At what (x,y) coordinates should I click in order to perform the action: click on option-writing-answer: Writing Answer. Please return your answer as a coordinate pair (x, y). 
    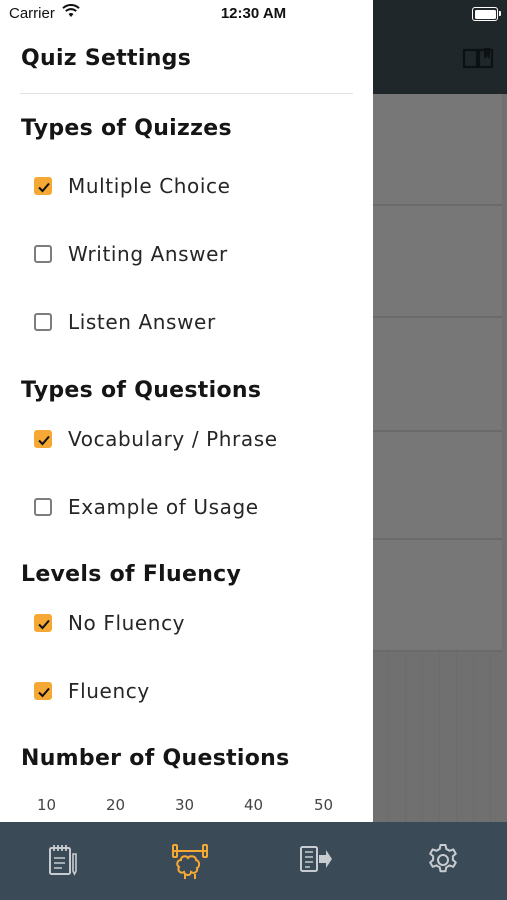
    Looking at the image, I should click on (131, 254).